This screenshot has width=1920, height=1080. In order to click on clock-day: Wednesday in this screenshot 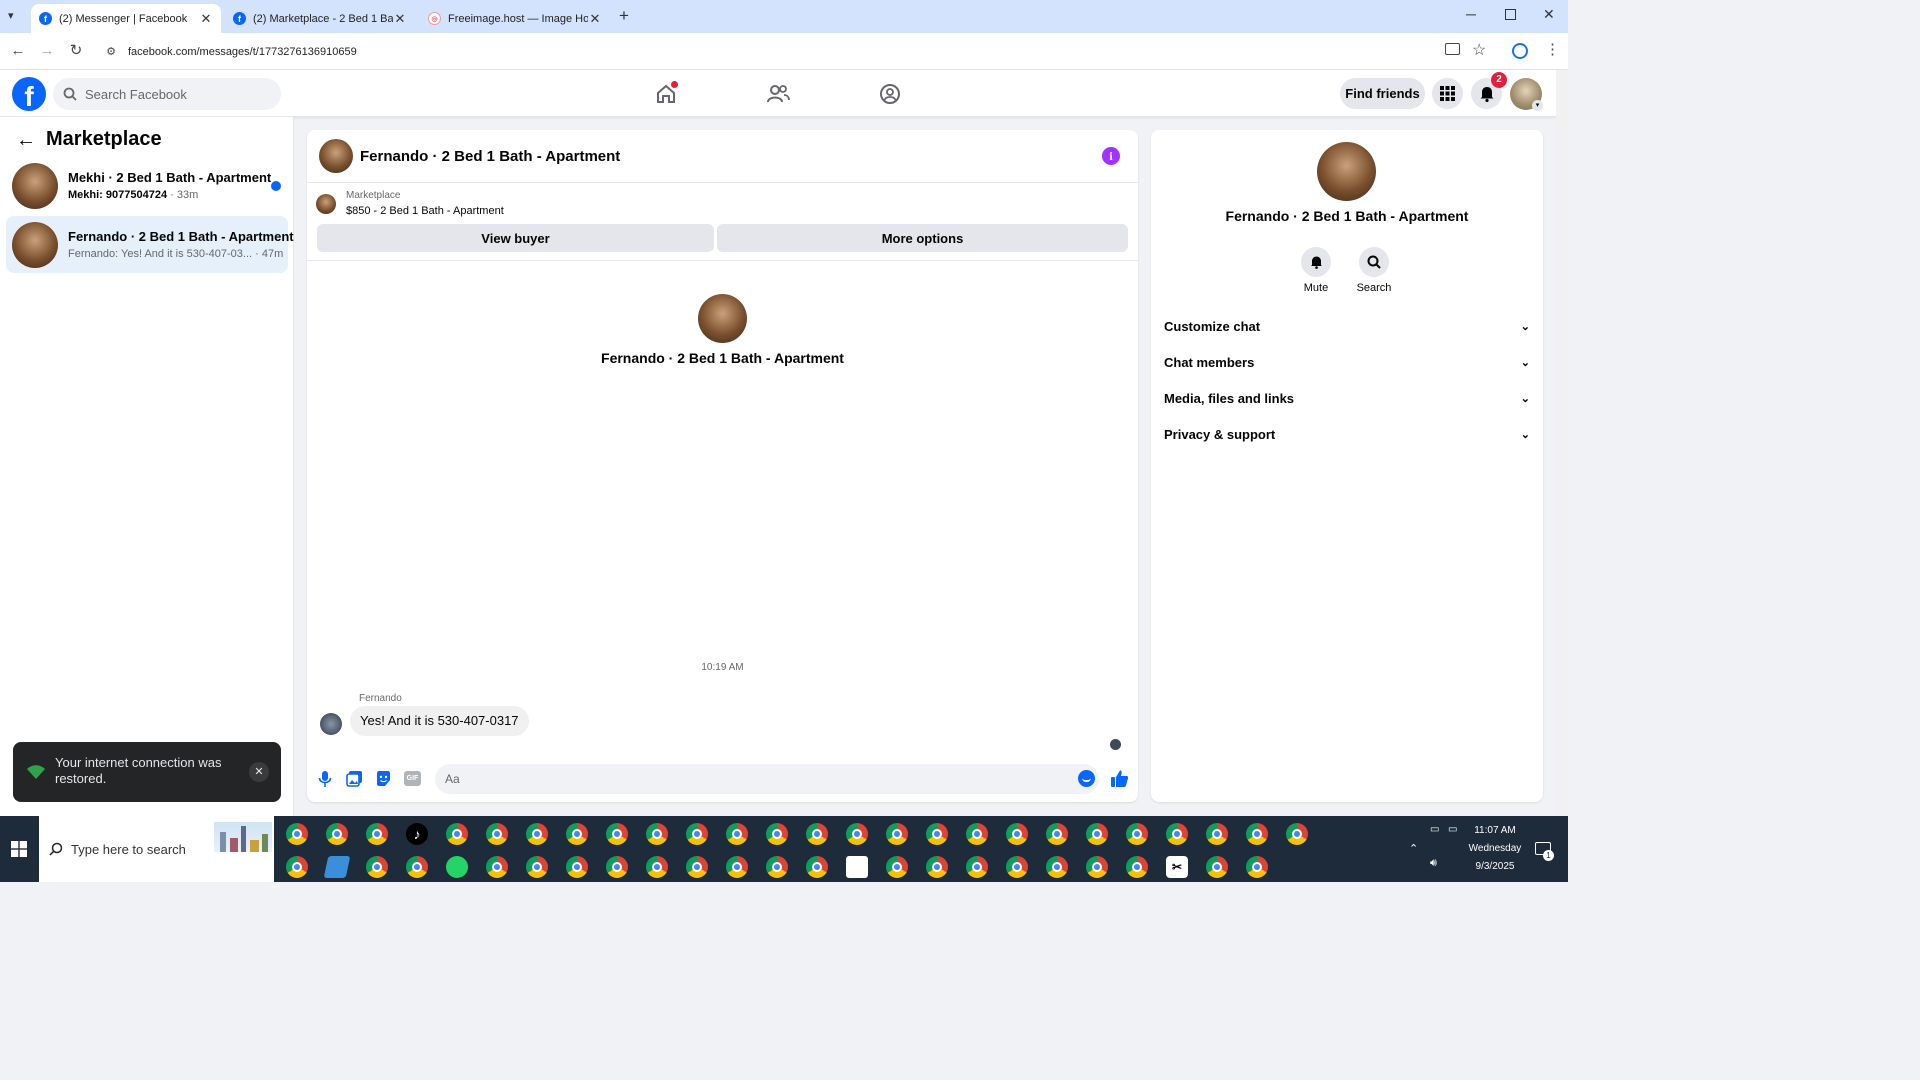, I will do `click(1495, 848)`.